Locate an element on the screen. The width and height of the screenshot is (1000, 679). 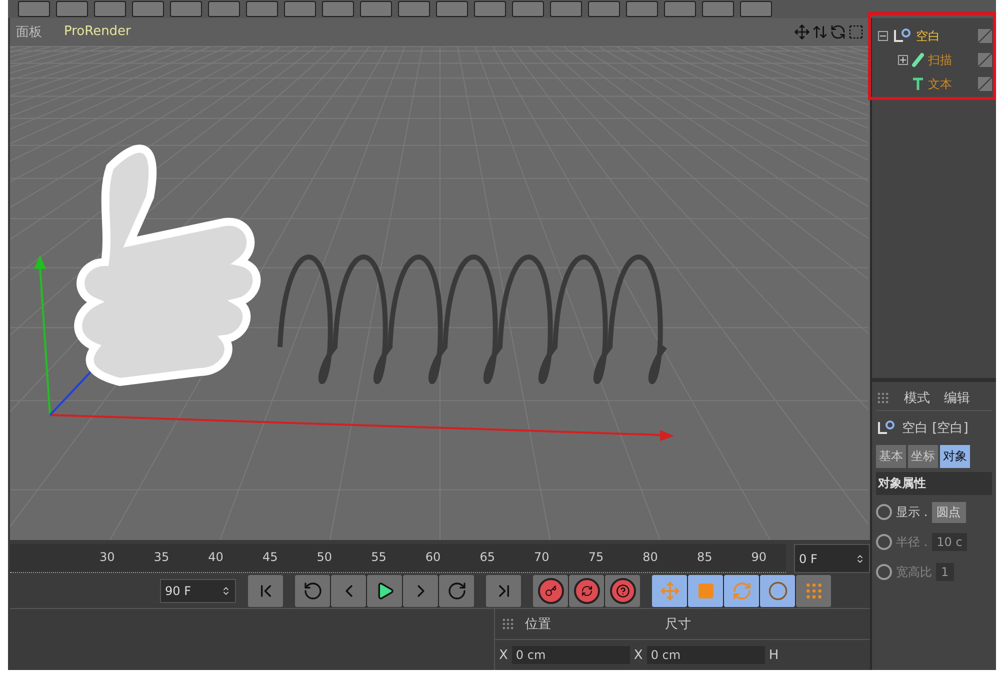
frame-tick-label: 45 is located at coordinates (270, 557).